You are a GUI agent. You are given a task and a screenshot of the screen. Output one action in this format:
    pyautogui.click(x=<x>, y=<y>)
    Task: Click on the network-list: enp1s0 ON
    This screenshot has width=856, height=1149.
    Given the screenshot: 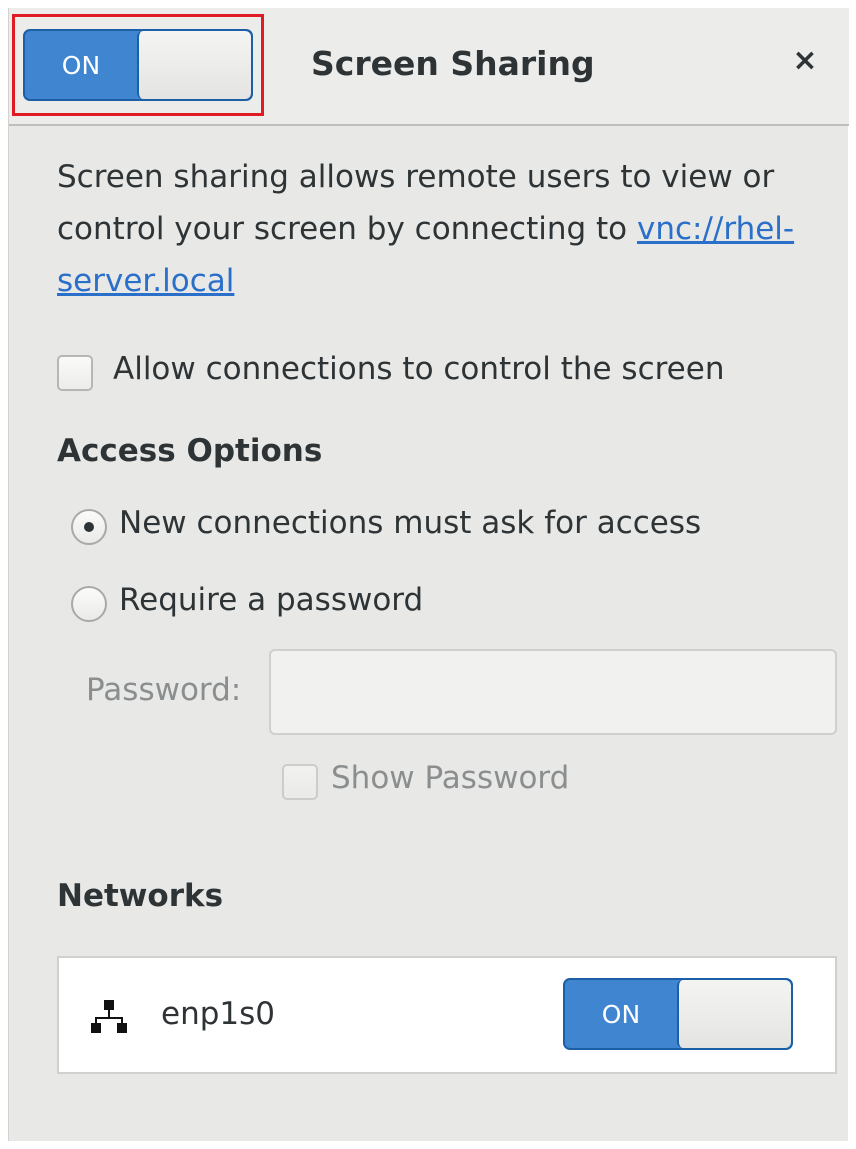 What is the action you would take?
    pyautogui.click(x=447, y=1015)
    